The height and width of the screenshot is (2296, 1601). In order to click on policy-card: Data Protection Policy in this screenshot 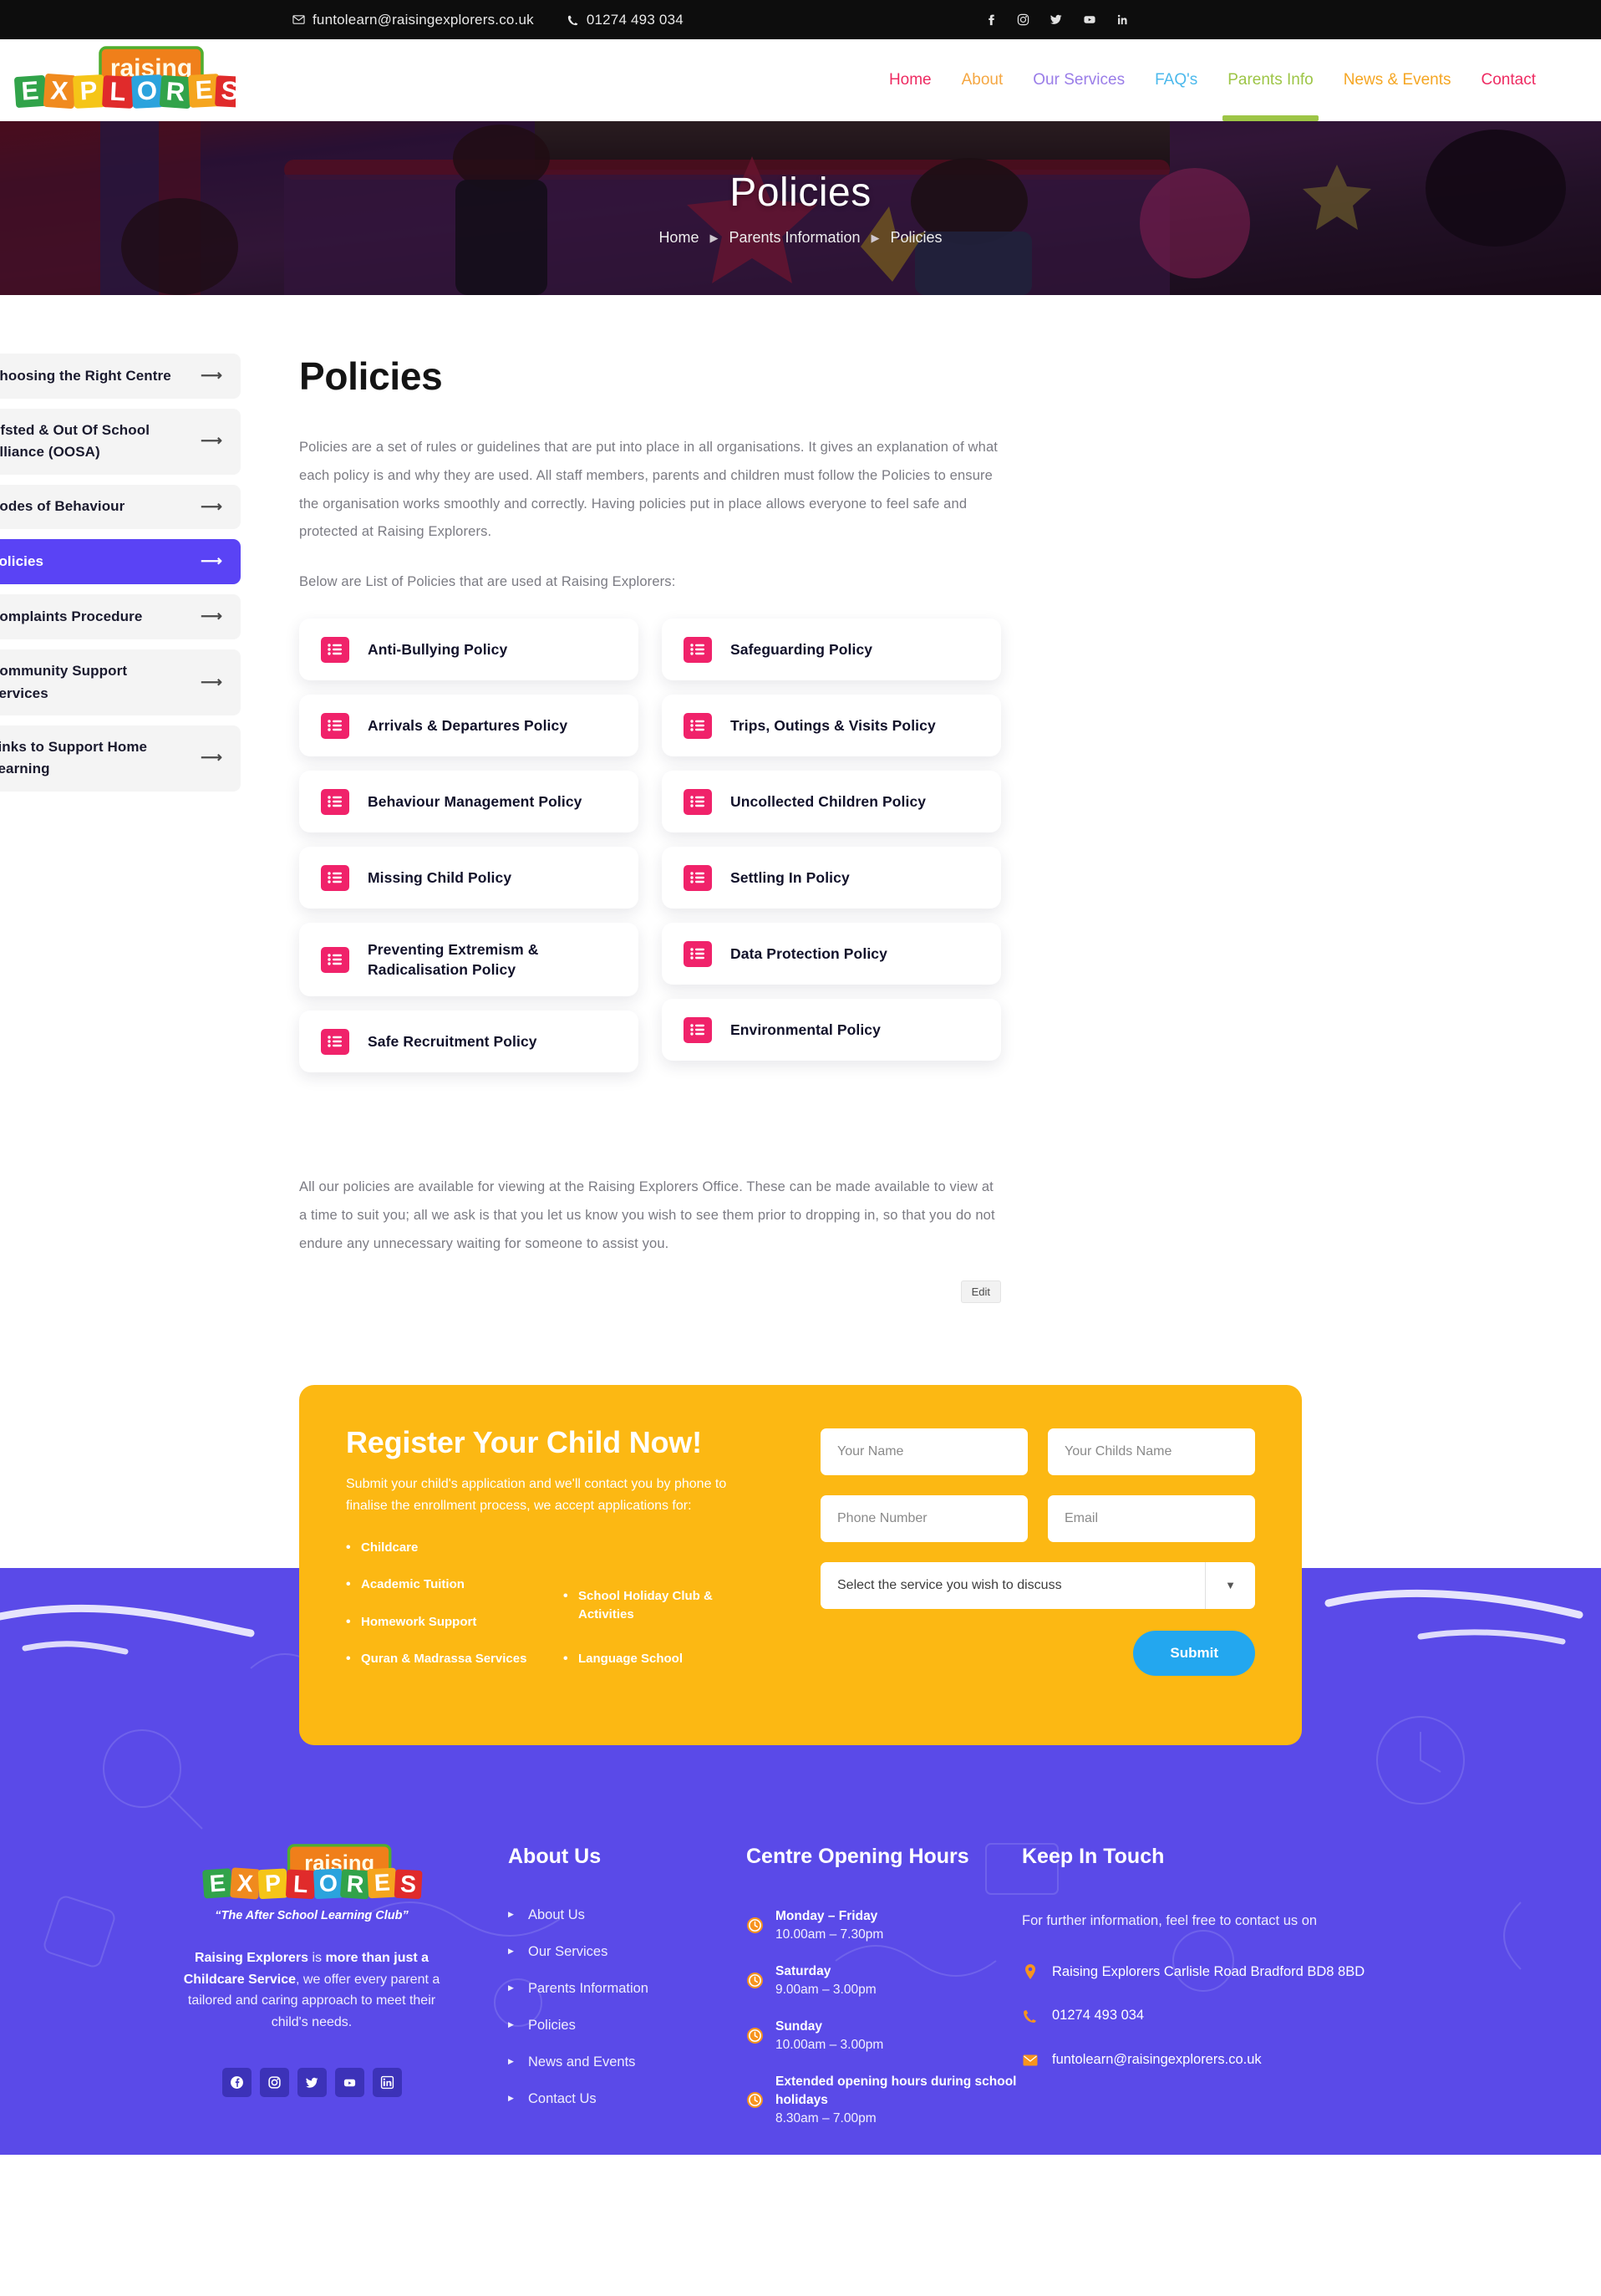, I will do `click(831, 954)`.